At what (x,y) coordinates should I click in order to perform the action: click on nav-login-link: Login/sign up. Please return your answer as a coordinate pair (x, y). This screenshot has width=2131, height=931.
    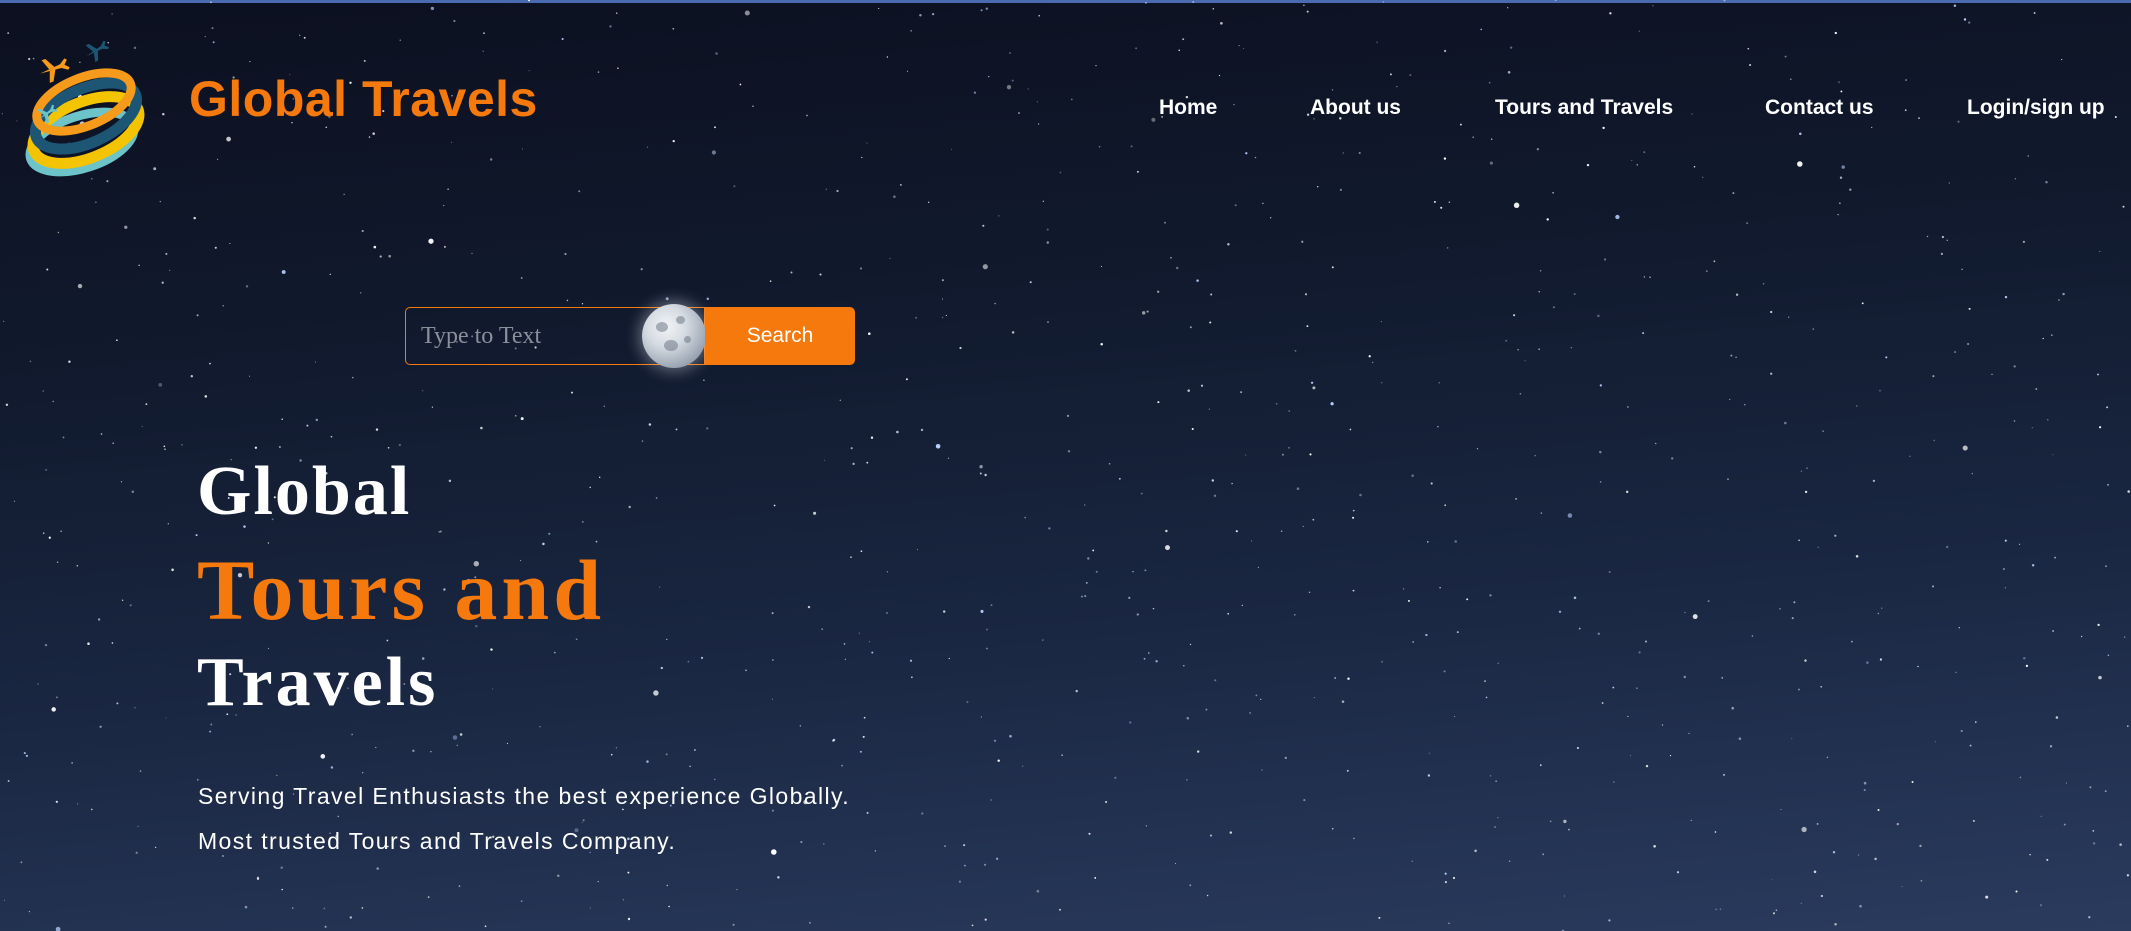
    Looking at the image, I should click on (2036, 108).